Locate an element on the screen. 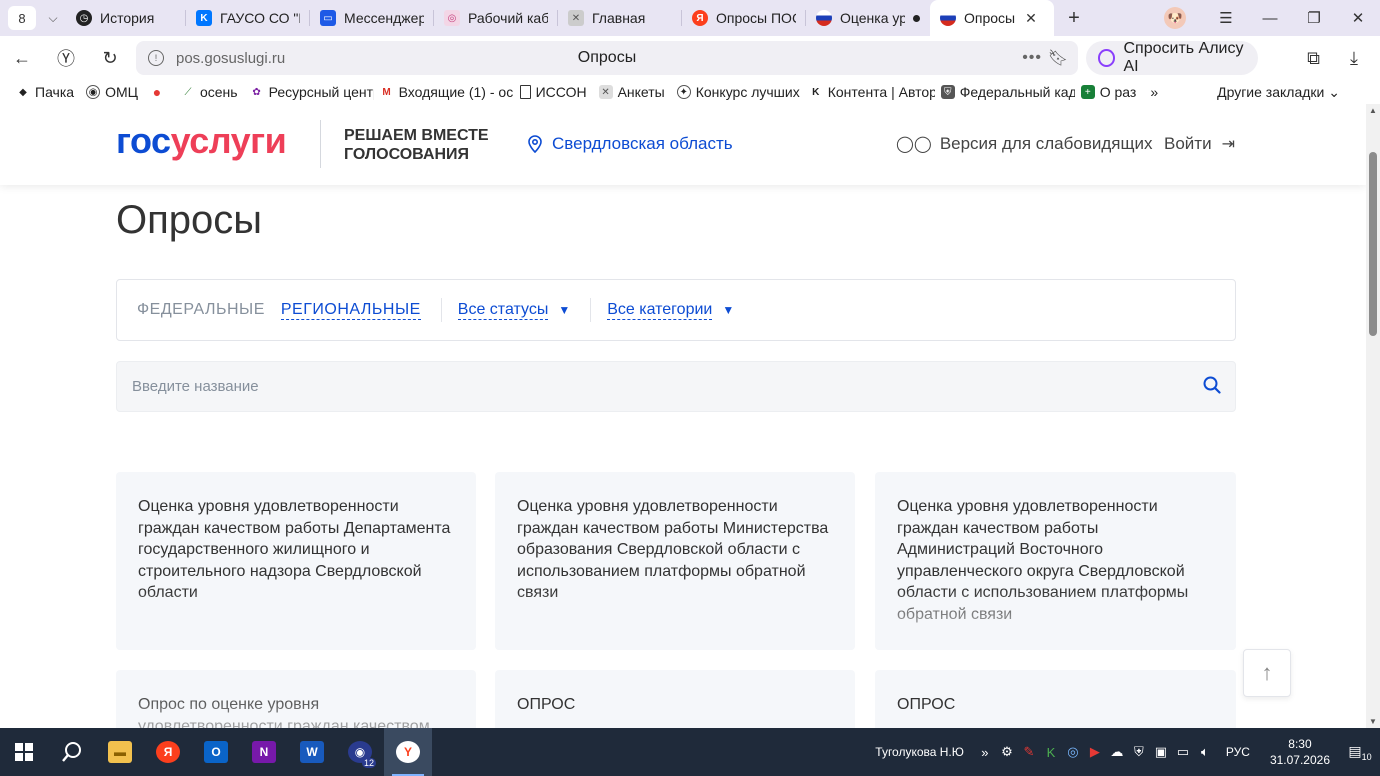  tray-cloud-icon: ☁ is located at coordinates (1117, 752).